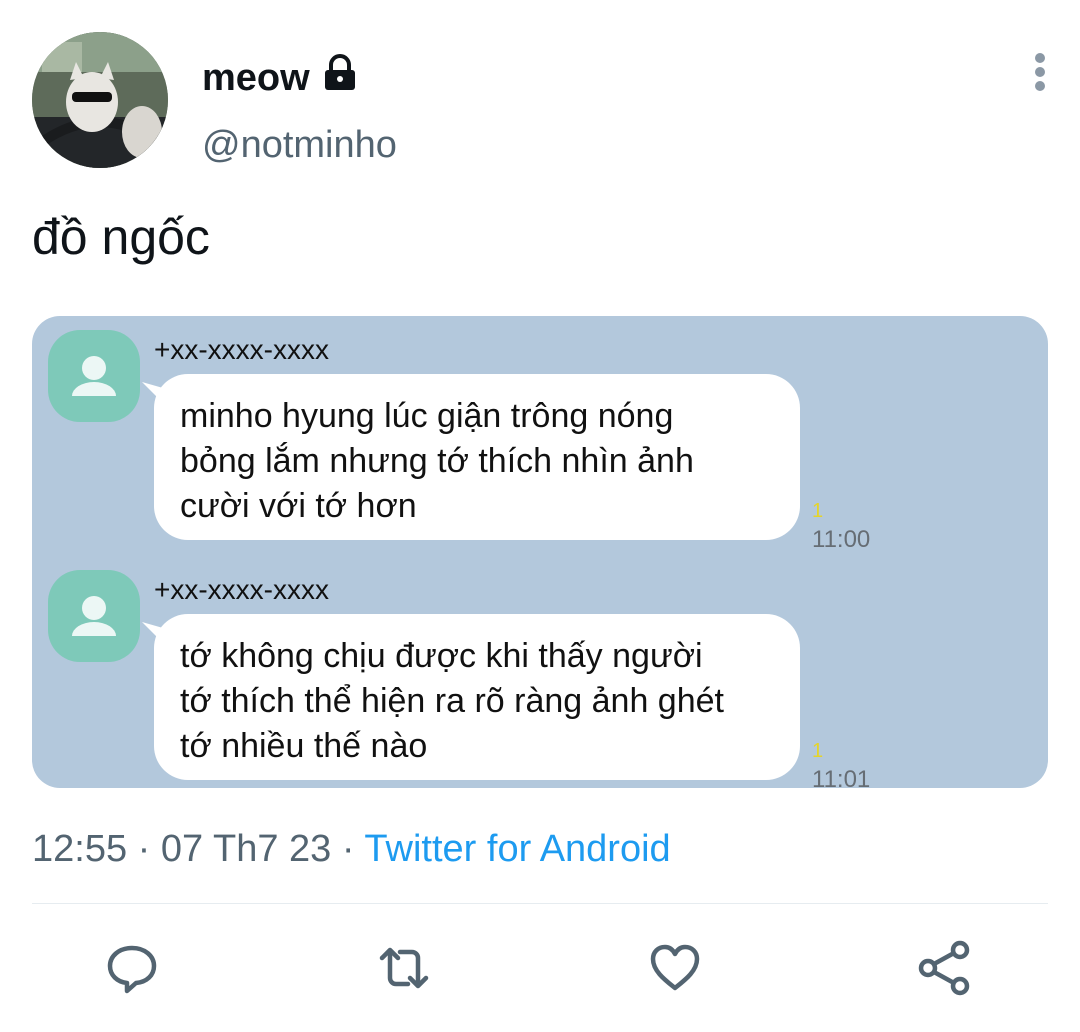  Describe the element at coordinates (437, 461) in the screenshot. I see `message-line: bỏng lắm nhưng tớ thích nhìn ảnh` at that location.